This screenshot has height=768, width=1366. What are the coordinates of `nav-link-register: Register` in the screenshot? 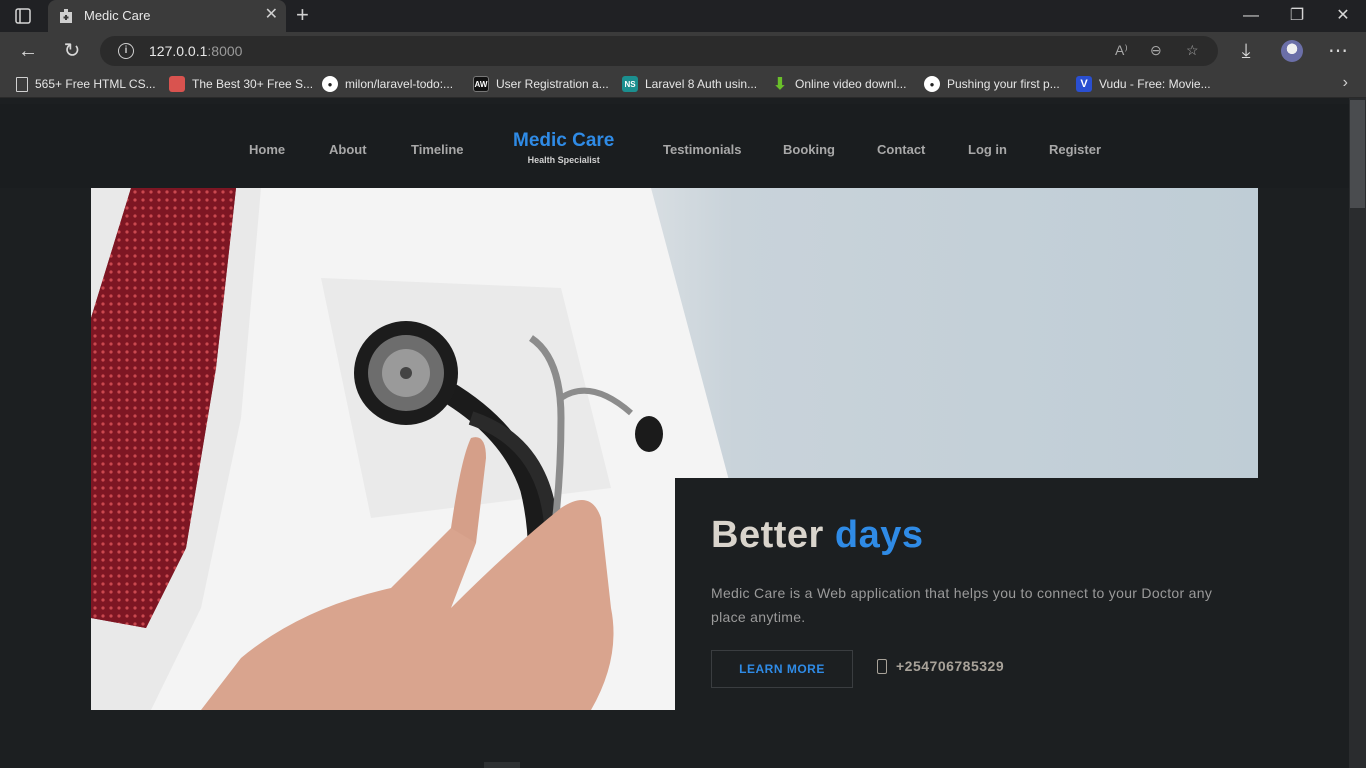 It's located at (1075, 149).